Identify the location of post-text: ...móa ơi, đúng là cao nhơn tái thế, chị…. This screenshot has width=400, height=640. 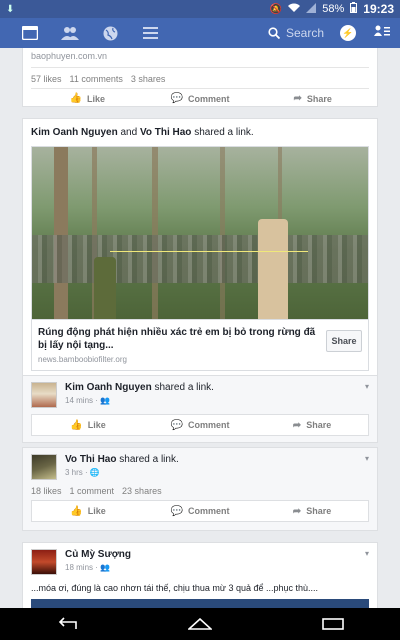
(175, 588).